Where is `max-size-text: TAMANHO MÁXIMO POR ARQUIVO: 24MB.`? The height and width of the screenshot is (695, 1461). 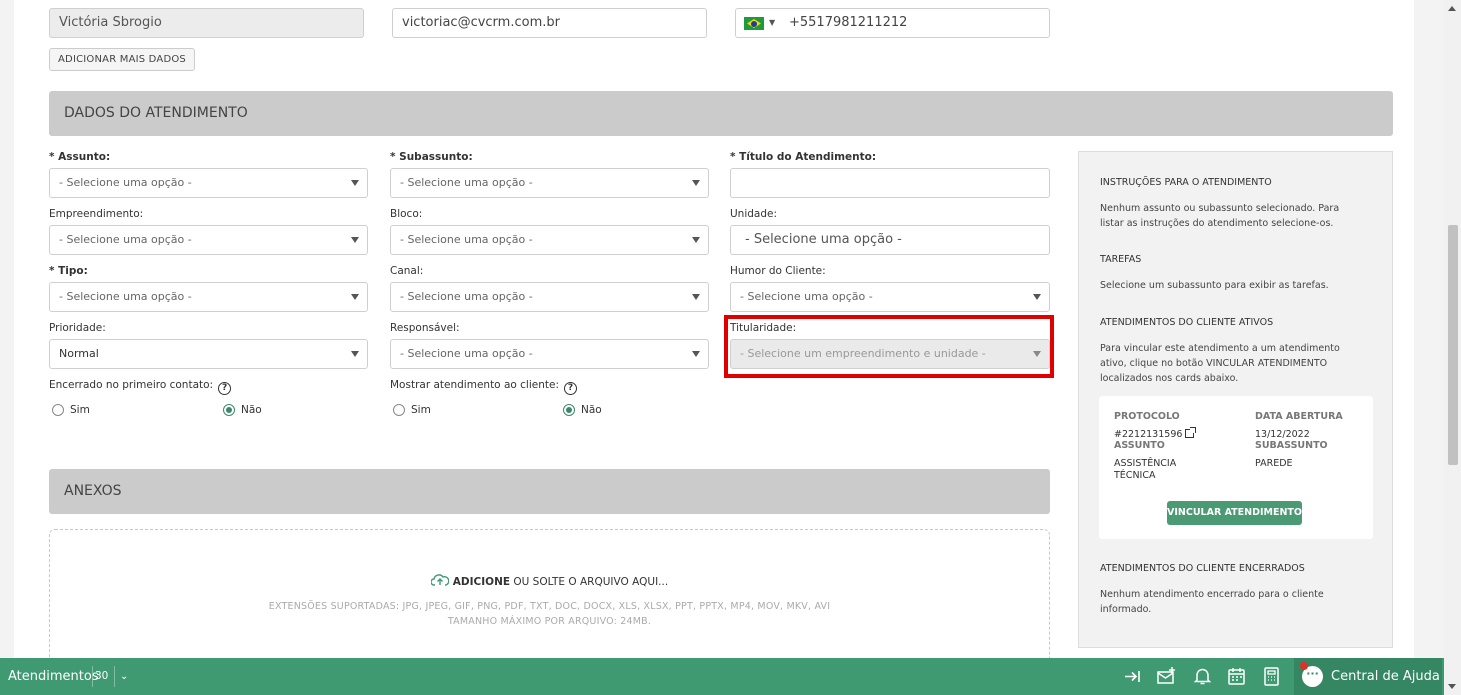
max-size-text: TAMANHO MÁXIMO POR ARQUIVO: 24MB. is located at coordinates (549, 621).